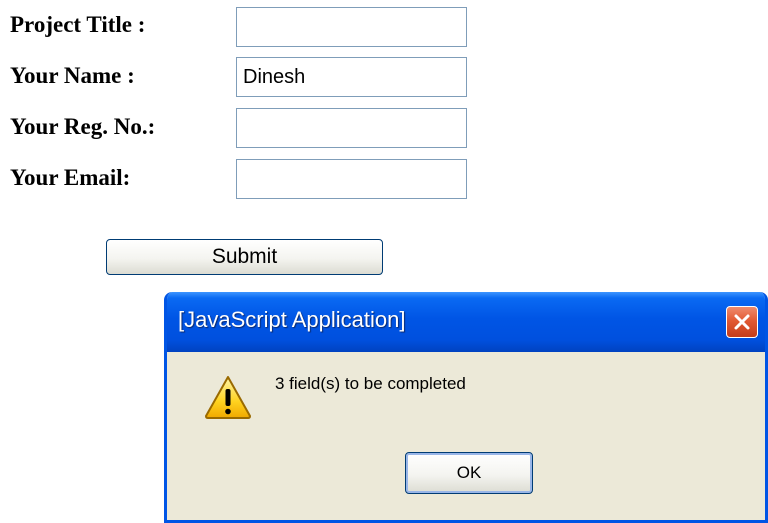 The width and height of the screenshot is (768, 523). What do you see at coordinates (469, 473) in the screenshot?
I see `ok-button: OK` at bounding box center [469, 473].